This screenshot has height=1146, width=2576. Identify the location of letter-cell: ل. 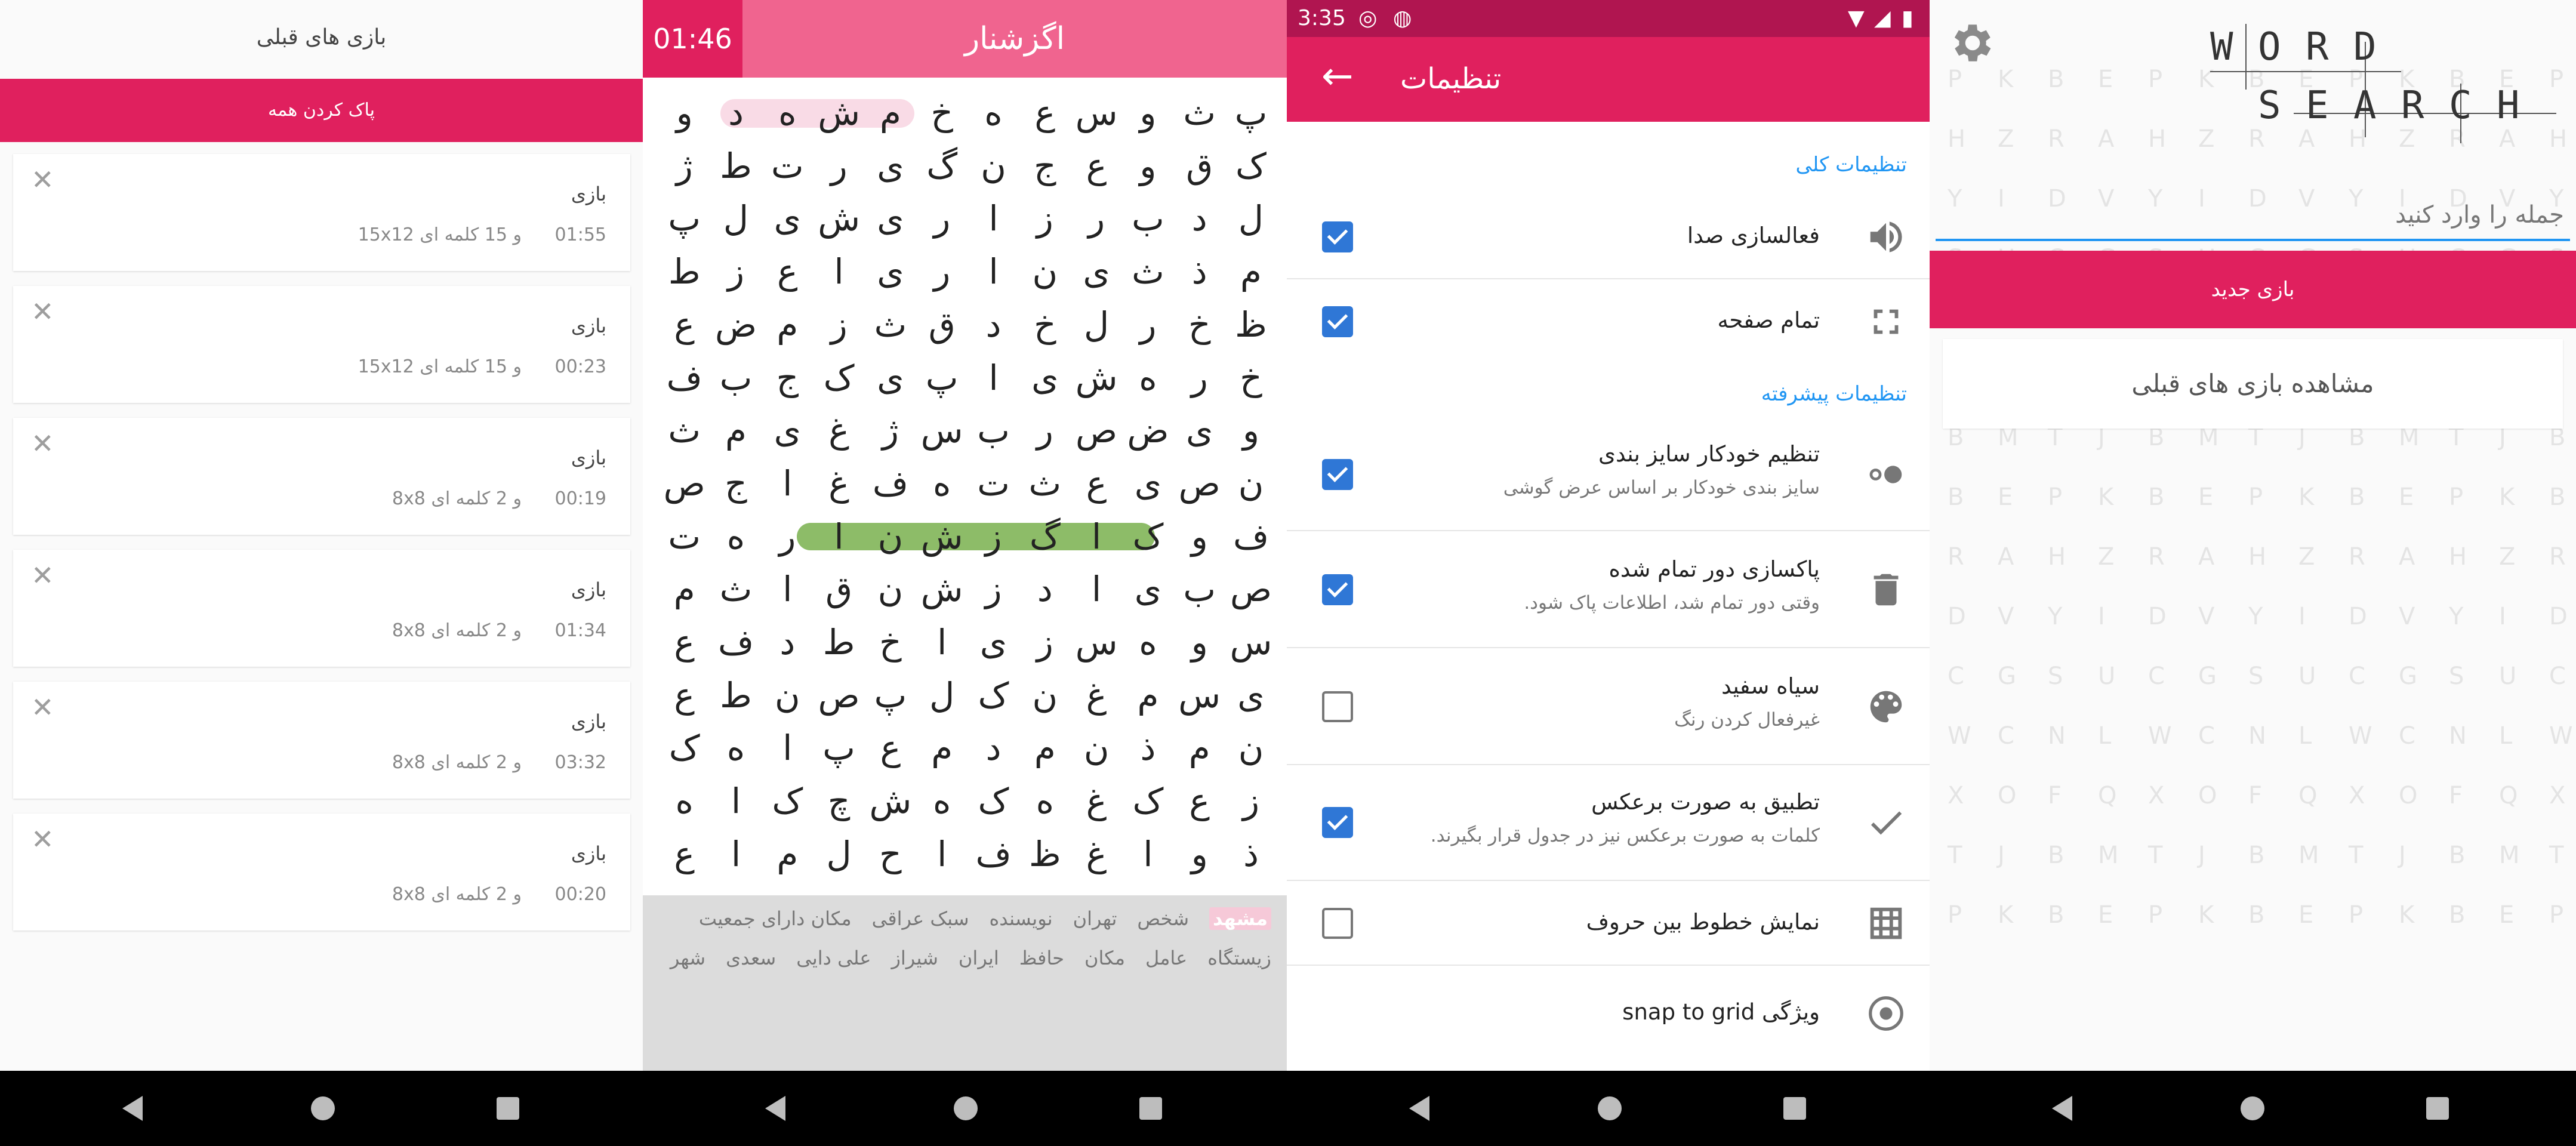
(736, 219).